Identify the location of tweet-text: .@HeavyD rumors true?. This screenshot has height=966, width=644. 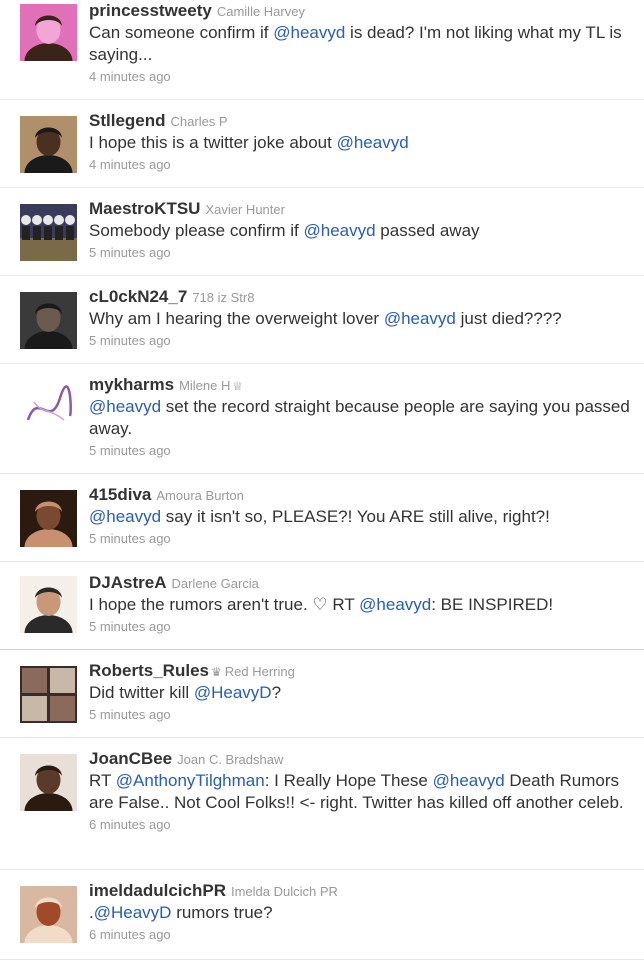
(181, 912).